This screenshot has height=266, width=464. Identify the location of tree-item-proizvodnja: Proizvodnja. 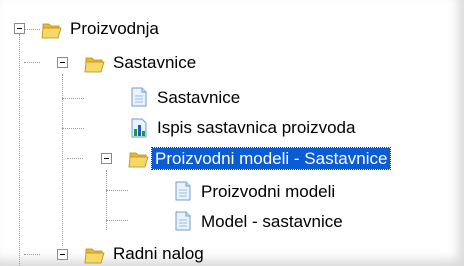
(114, 28).